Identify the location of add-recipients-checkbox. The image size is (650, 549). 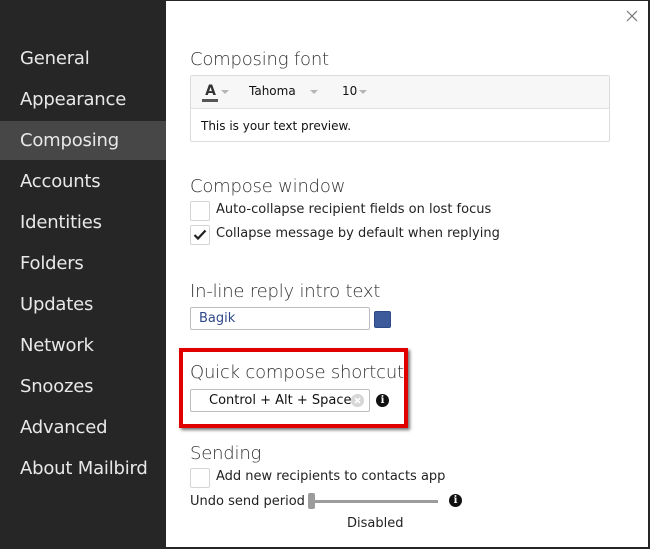
(200, 478).